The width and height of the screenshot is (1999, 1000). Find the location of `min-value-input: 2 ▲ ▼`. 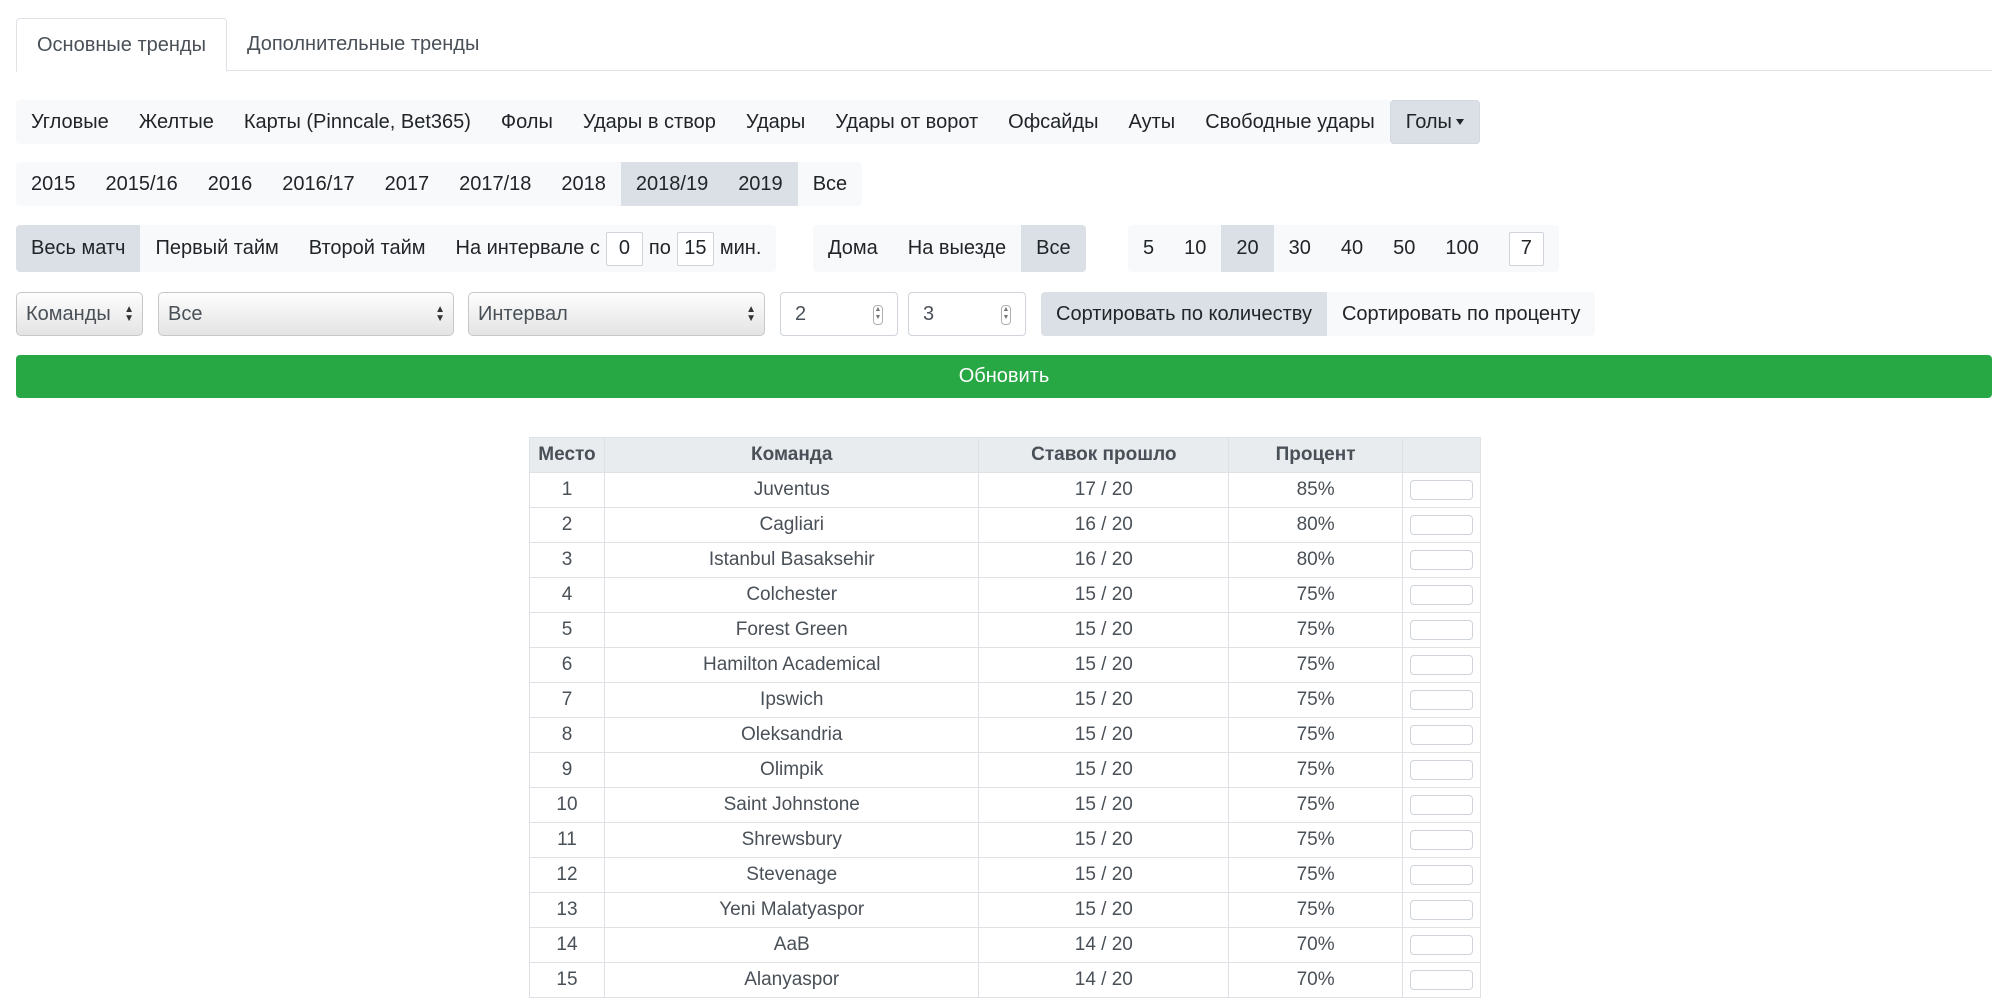

min-value-input: 2 ▲ ▼ is located at coordinates (839, 314).